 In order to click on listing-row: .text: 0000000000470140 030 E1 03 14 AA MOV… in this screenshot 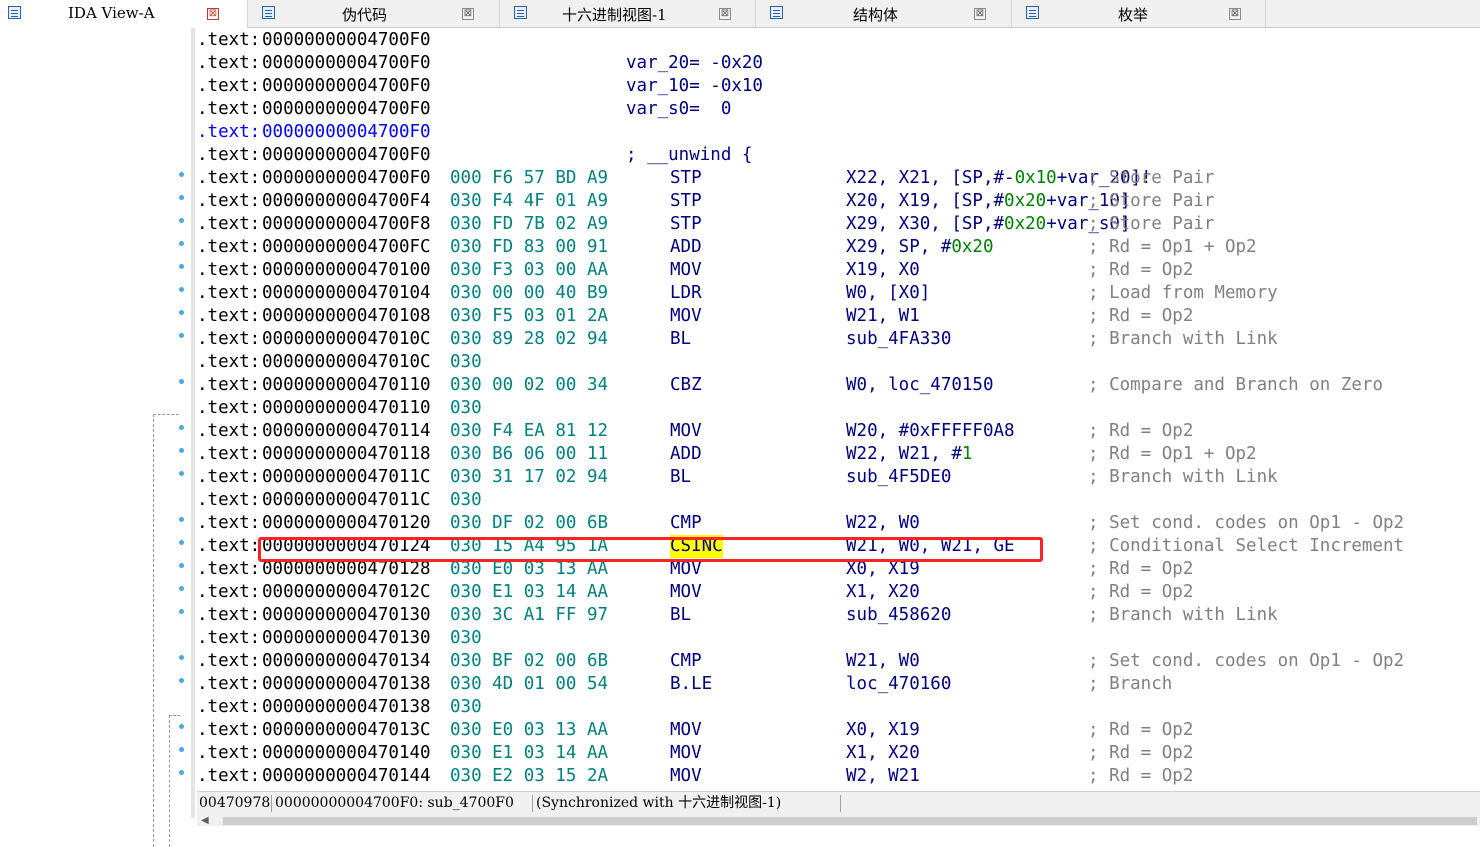, I will do `click(838, 753)`.